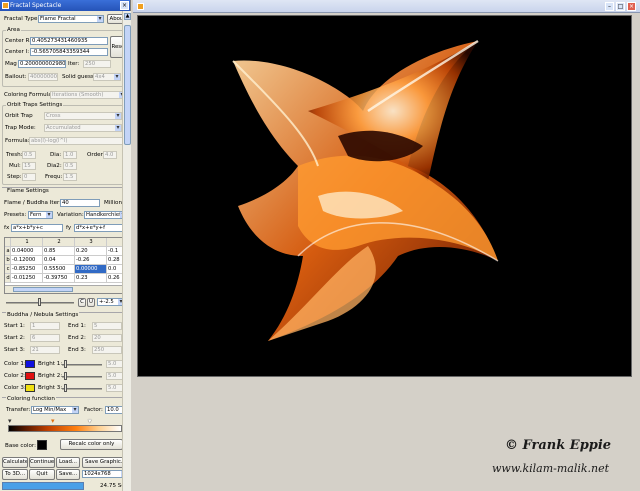 Image resolution: width=640 pixels, height=491 pixels. What do you see at coordinates (65, 421) in the screenshot?
I see `gradient-markers: ▾ ▾ ▾` at bounding box center [65, 421].